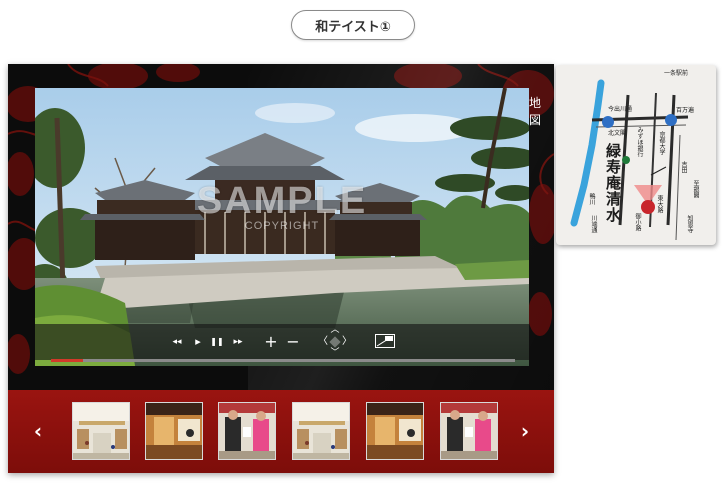 The width and height of the screenshot is (728, 485). I want to click on chevron-down-icon: ﹀, so click(335, 353).